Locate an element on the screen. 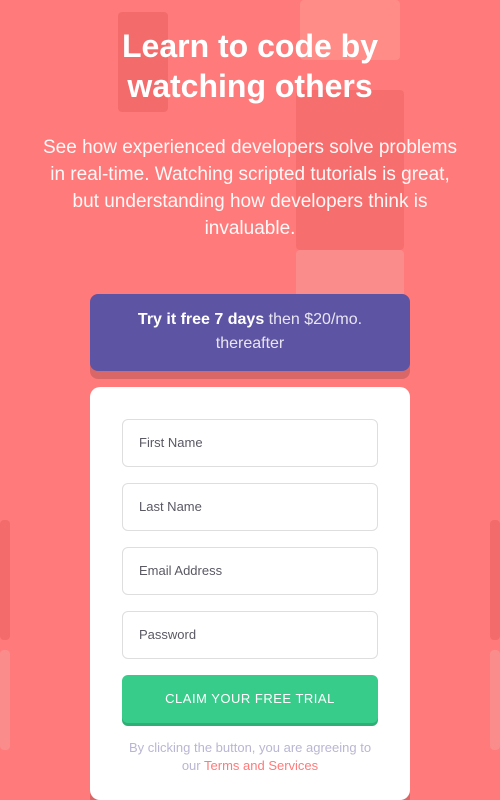  headline-line-2: watching others is located at coordinates (250, 86).